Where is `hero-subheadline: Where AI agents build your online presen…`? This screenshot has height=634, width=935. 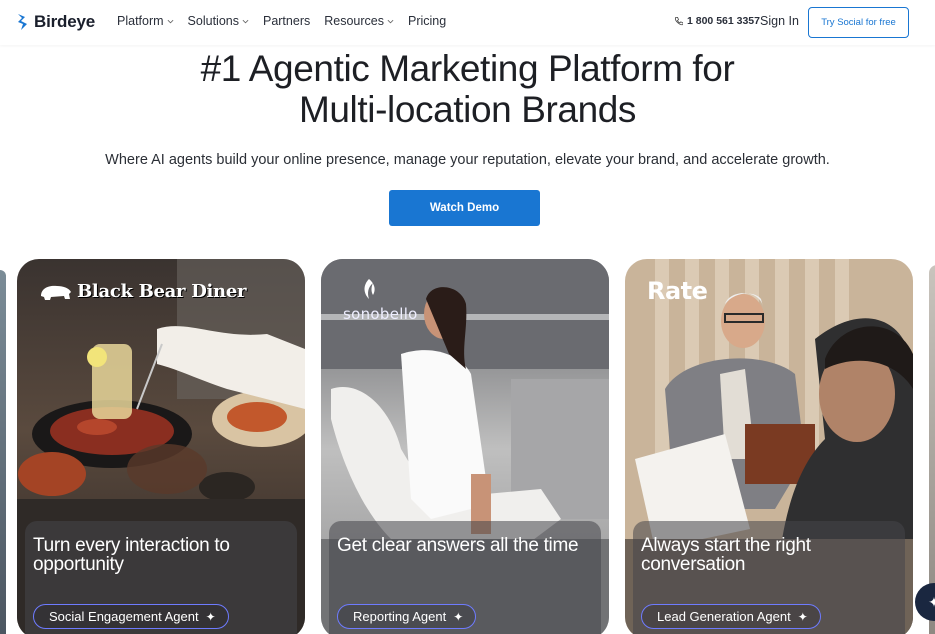
hero-subheadline: Where AI agents build your online presen… is located at coordinates (467, 160).